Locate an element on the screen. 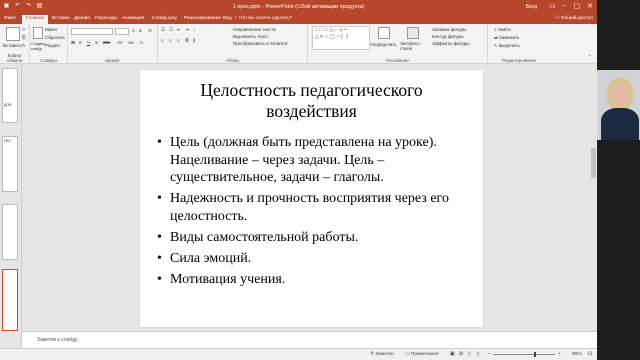  increase-indent-icon: ⇥ is located at coordinates (187, 30).